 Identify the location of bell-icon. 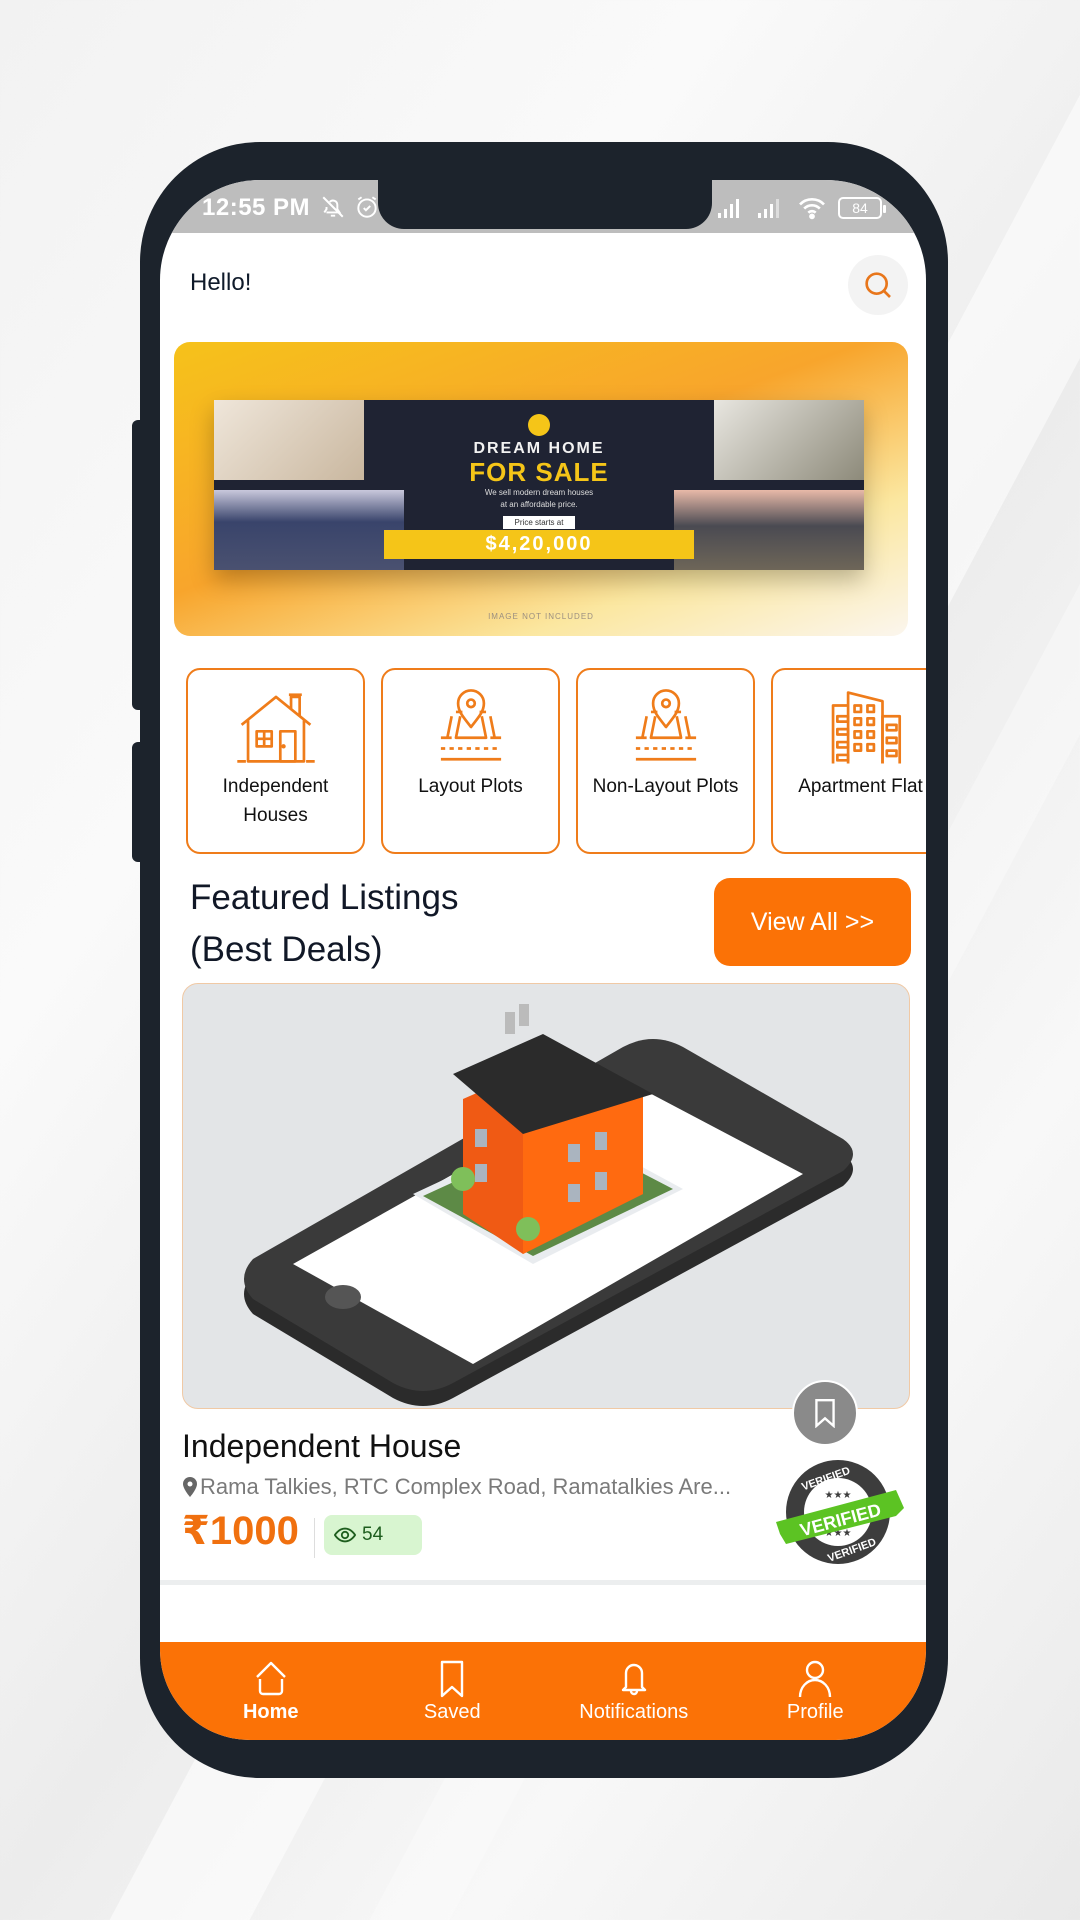
(633, 1679).